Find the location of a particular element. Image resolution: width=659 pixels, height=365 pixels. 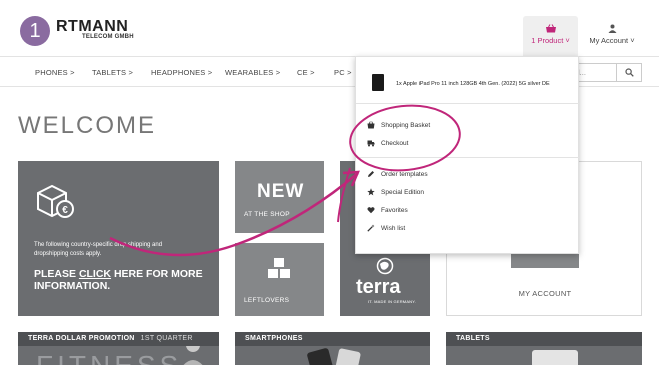

menu-favorites: Favorites is located at coordinates (468, 211).